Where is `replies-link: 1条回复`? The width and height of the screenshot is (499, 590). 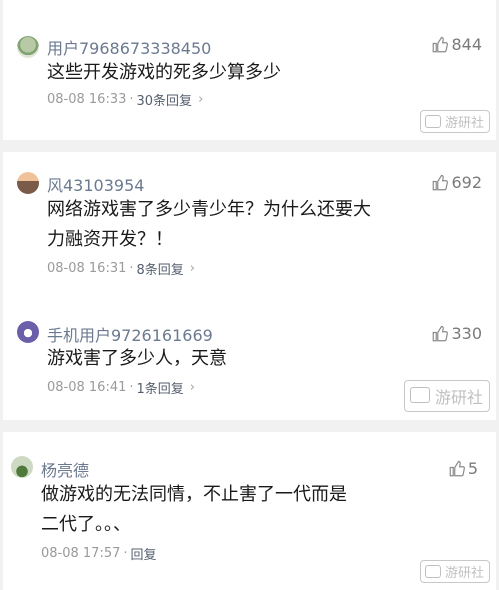 replies-link: 1条回复 is located at coordinates (160, 387).